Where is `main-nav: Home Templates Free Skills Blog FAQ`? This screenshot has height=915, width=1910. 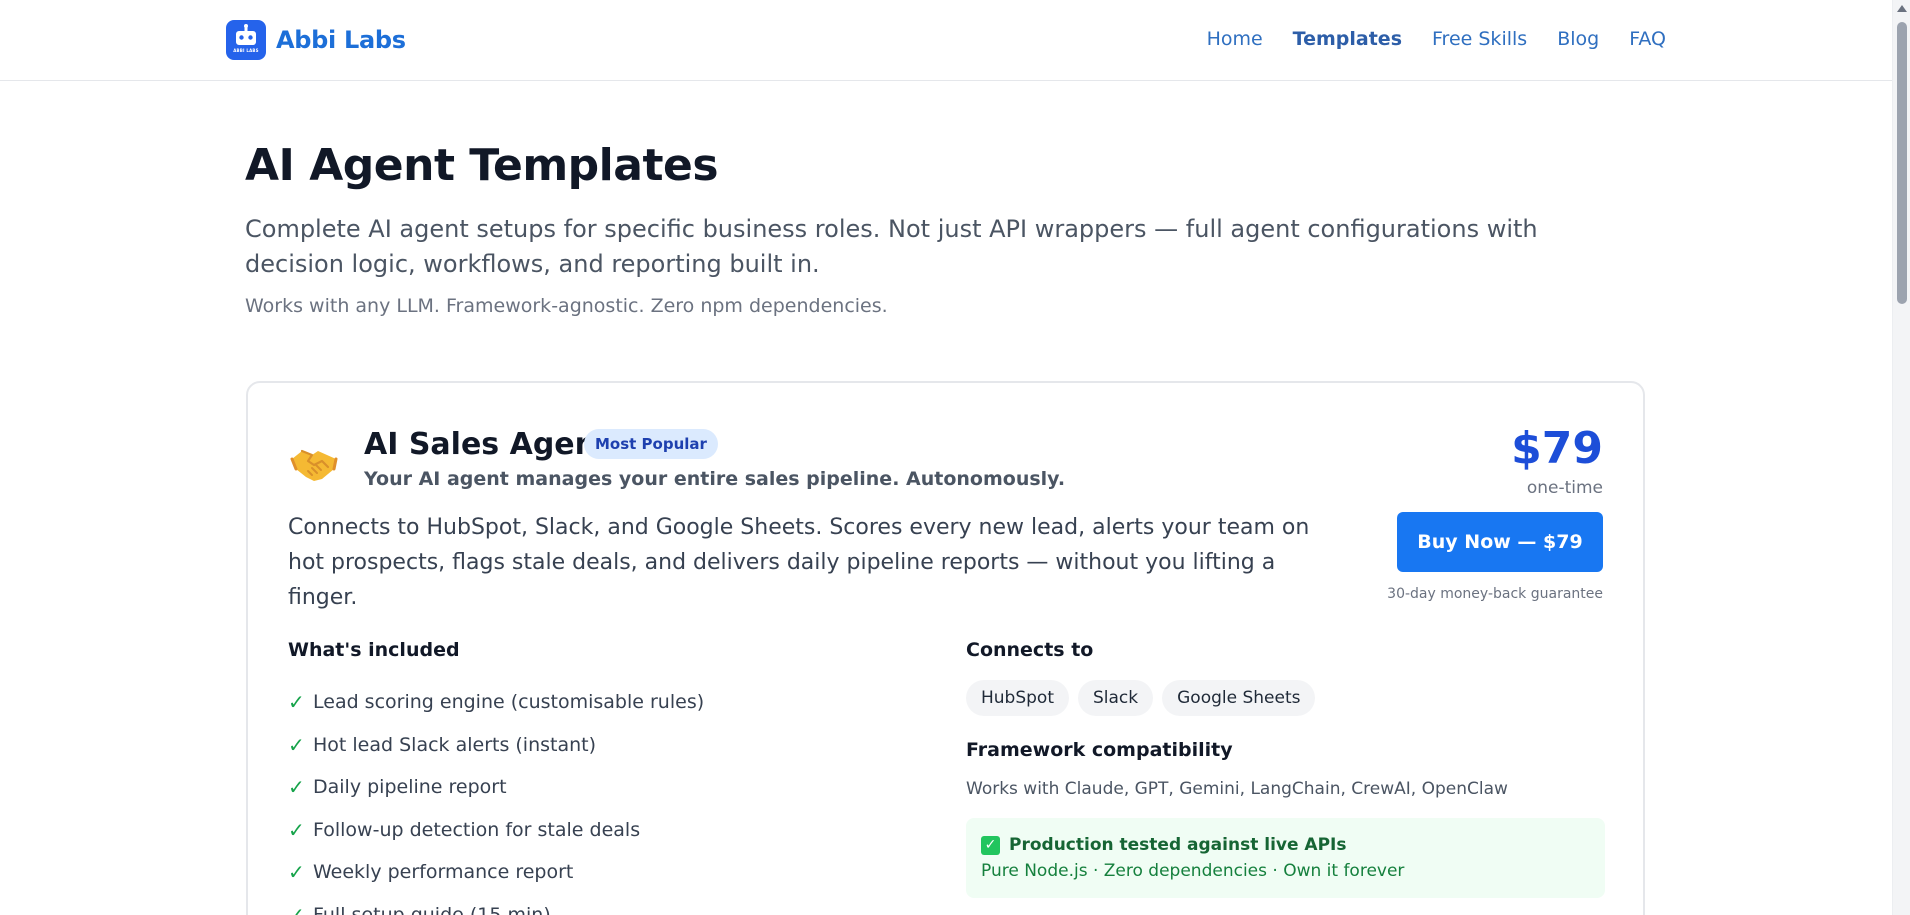 main-nav: Home Templates Free Skills Blog FAQ is located at coordinates (1436, 39).